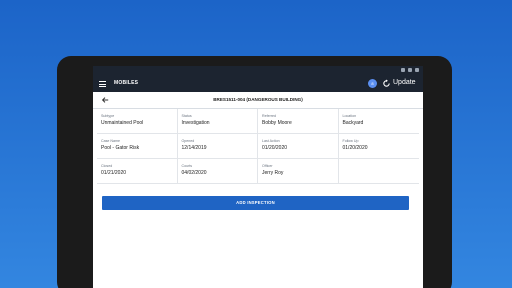 The image size is (512, 288). What do you see at coordinates (194, 173) in the screenshot?
I see `field-value: 04/02/2020` at bounding box center [194, 173].